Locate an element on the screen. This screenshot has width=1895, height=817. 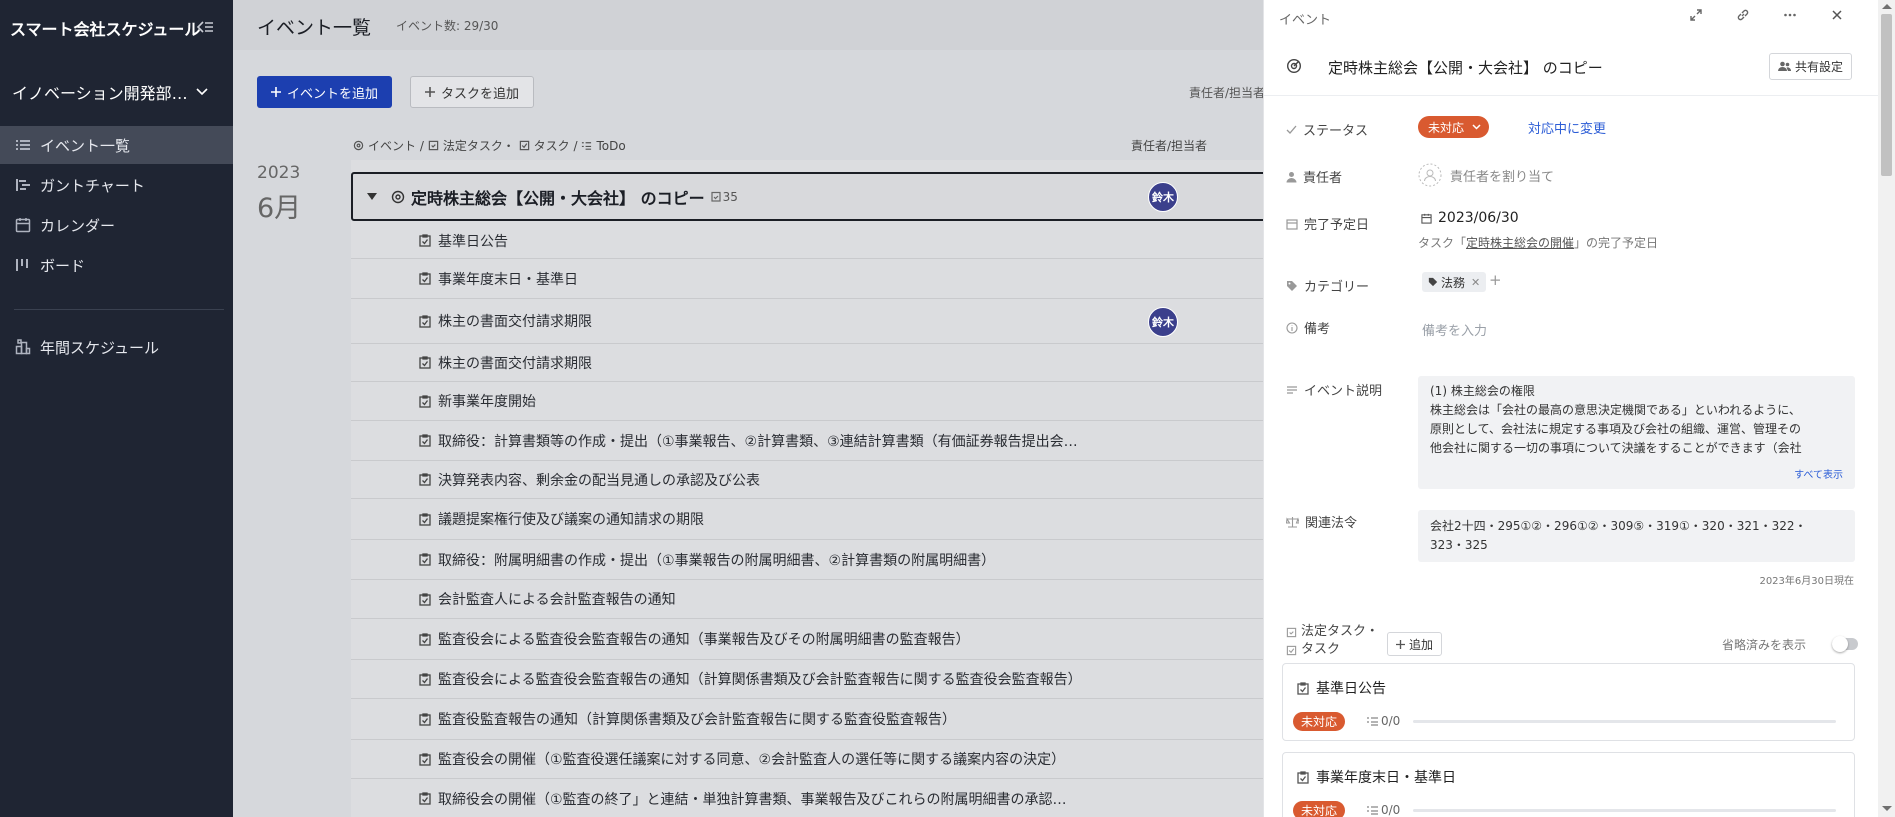
collapse-triangle-icon is located at coordinates (372, 196).